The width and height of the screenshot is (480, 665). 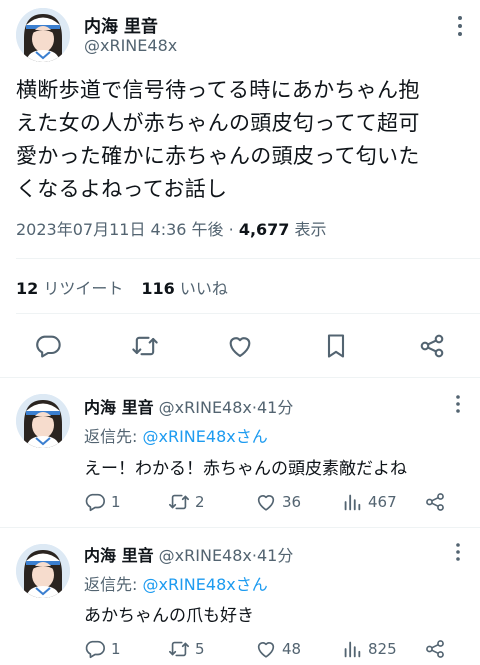 I want to click on retweet-count: 5, so click(x=200, y=649).